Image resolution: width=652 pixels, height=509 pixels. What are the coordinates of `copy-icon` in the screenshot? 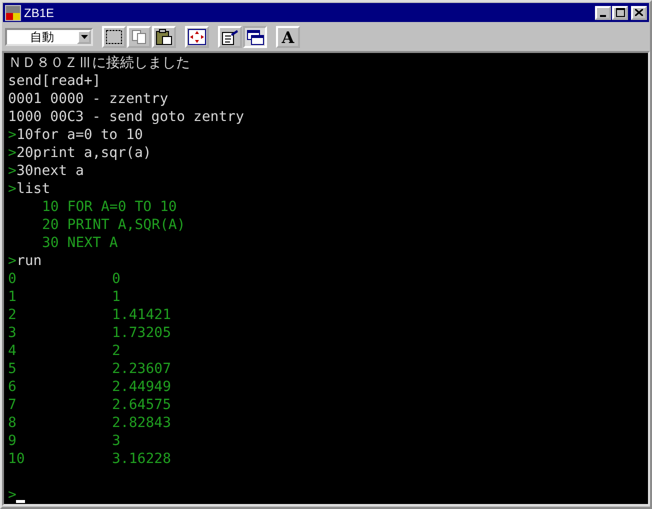 It's located at (139, 37).